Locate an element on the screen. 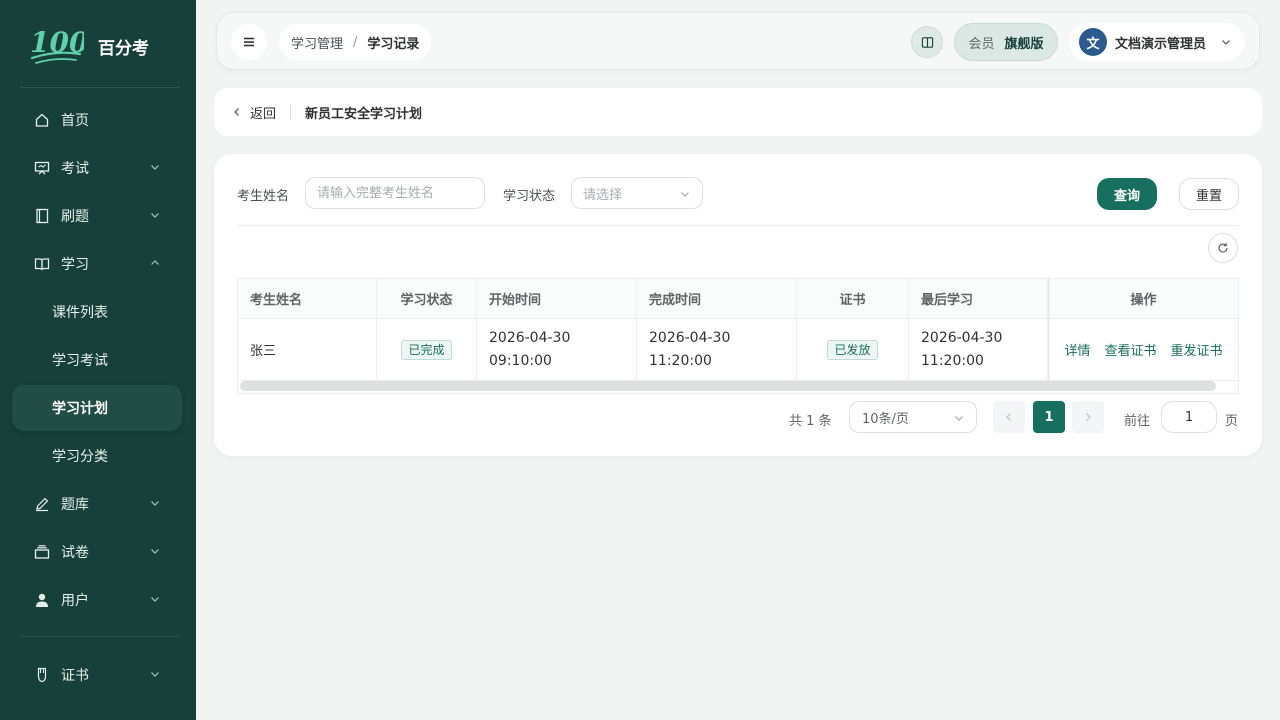  back-label: 返回 is located at coordinates (263, 114).